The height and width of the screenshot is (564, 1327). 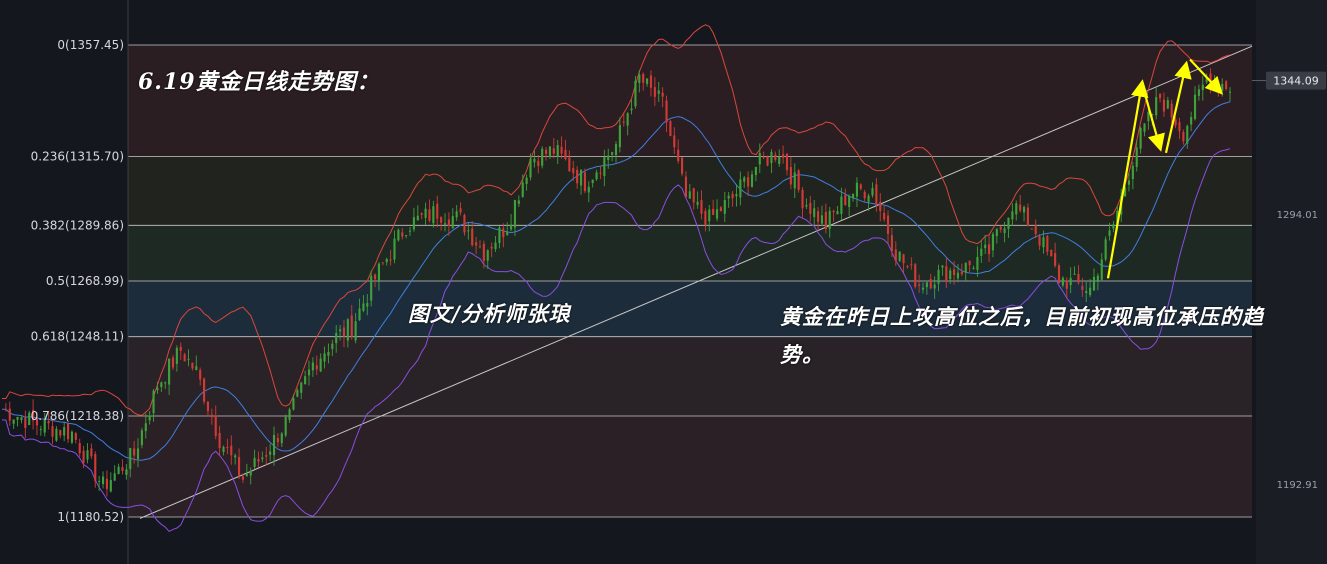 I want to click on analysis-comment: 黄金在昨日上攻高位之后，目前初现高位承压的趋势。, so click(x=1022, y=335).